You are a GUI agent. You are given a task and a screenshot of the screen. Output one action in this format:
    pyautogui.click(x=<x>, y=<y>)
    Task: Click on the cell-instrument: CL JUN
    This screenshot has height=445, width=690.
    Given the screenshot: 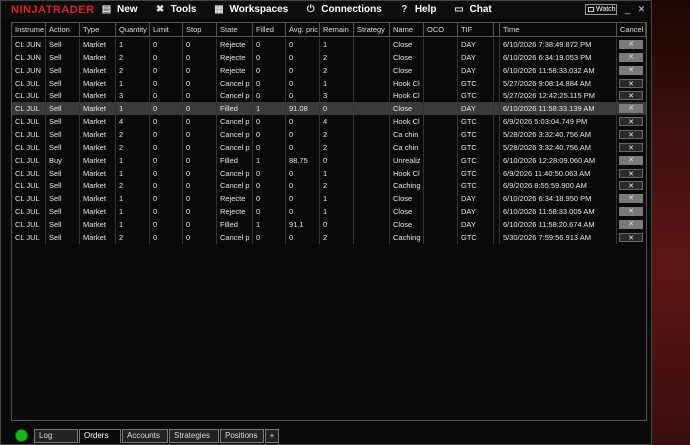 What is the action you would take?
    pyautogui.click(x=29, y=70)
    